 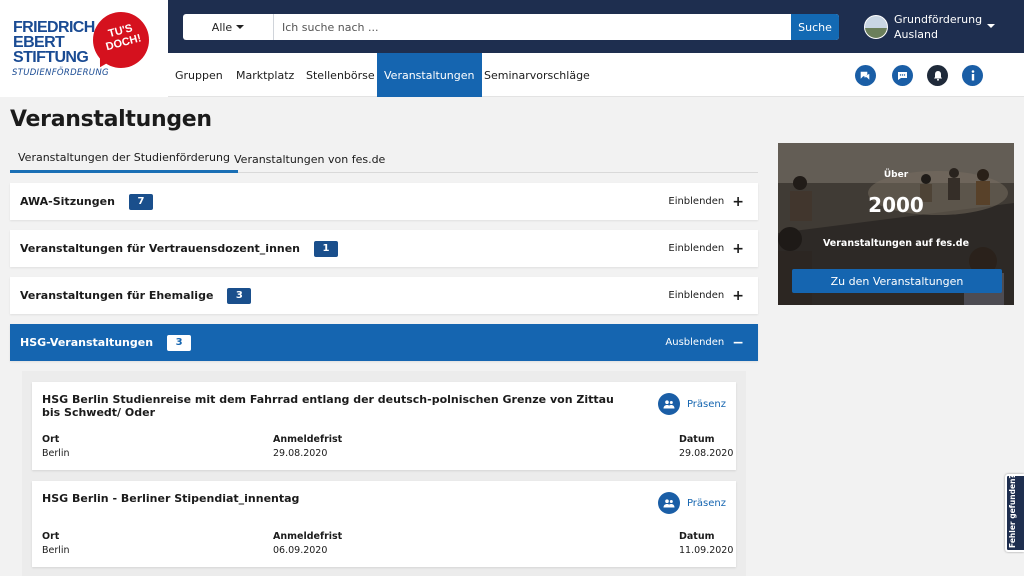 I want to click on tab-studienfoerderung: Veranstaltungen der Studienförderung, so click(x=124, y=159).